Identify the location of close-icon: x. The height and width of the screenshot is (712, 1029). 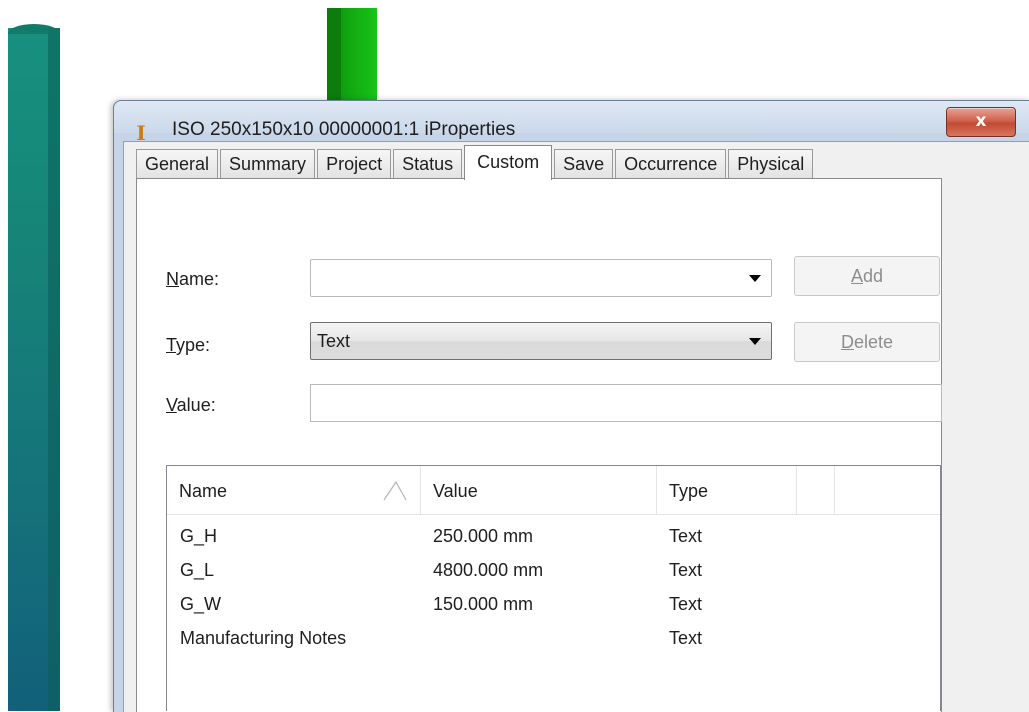
(981, 121).